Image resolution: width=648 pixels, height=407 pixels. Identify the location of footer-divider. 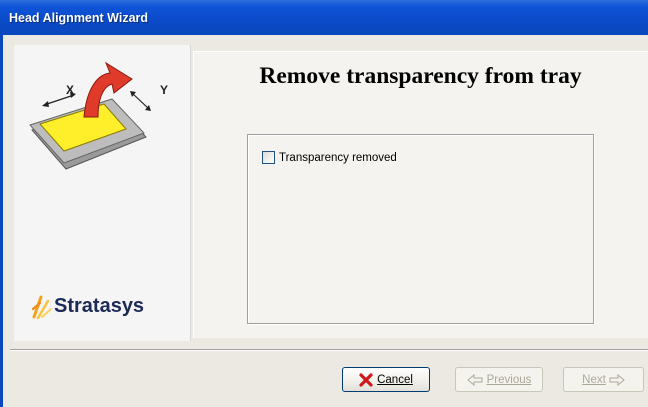
(329, 350).